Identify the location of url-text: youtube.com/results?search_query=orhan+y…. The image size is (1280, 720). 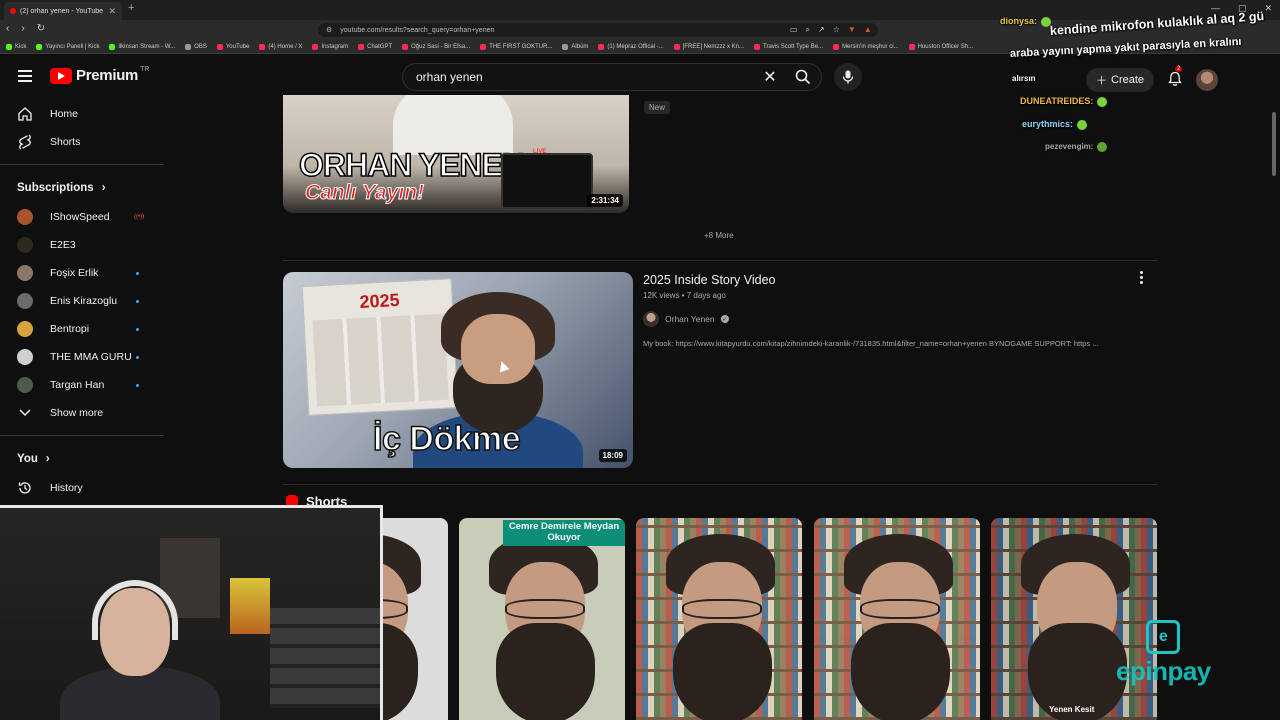
(417, 30).